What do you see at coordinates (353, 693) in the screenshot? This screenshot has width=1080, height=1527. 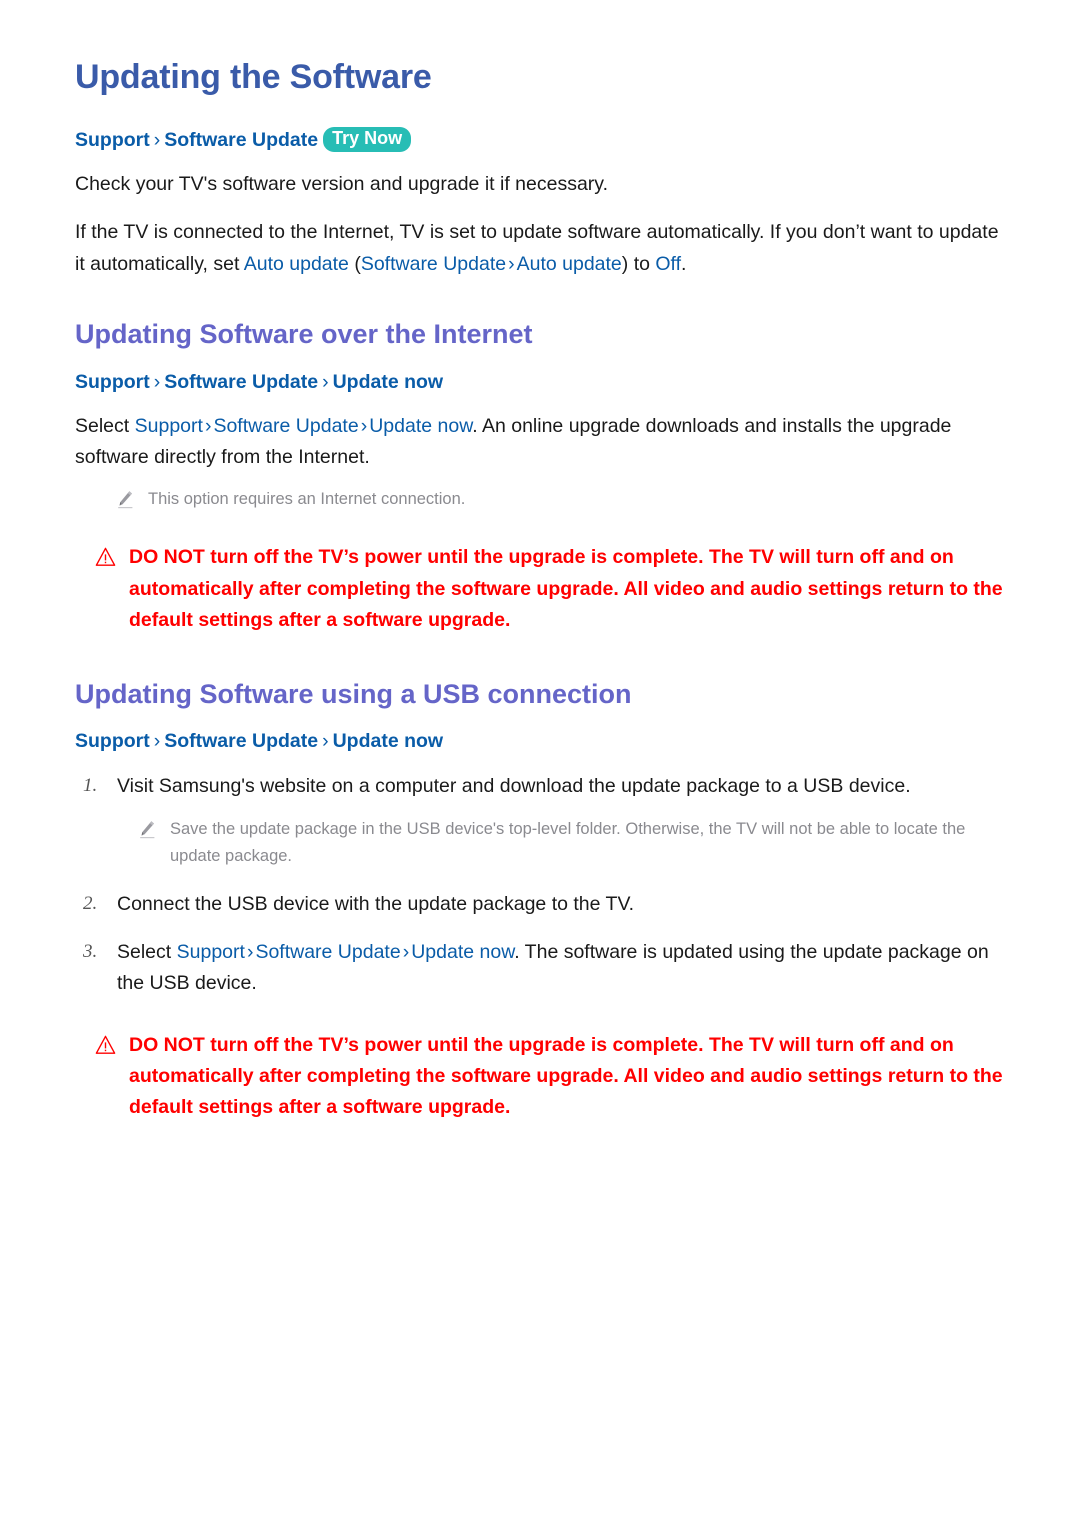 I see `section-heading-usb: Updating Software using a USB connection` at bounding box center [353, 693].